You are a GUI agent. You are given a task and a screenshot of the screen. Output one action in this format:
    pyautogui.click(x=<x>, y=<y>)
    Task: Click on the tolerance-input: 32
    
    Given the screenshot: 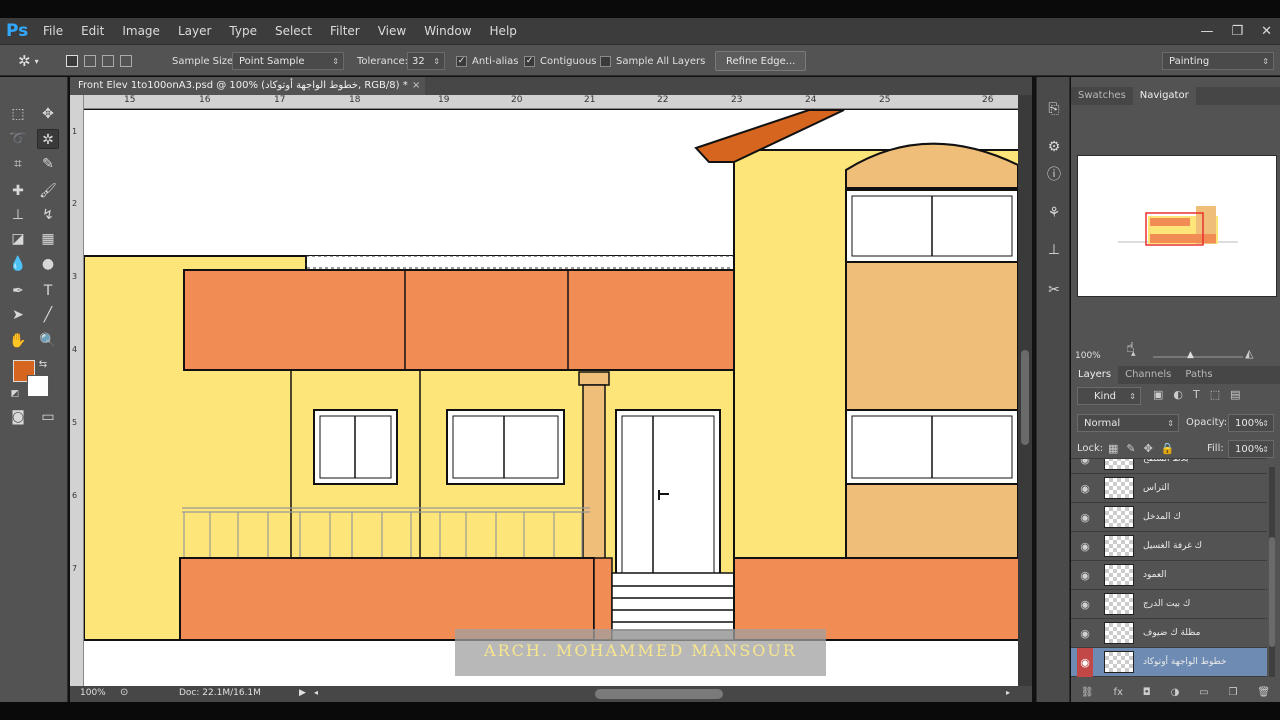 What is the action you would take?
    pyautogui.click(x=426, y=61)
    